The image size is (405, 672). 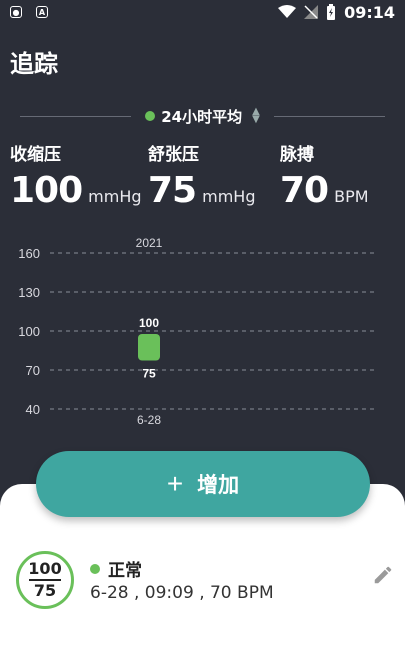 I want to click on systolic-number: 100, so click(x=46, y=190).